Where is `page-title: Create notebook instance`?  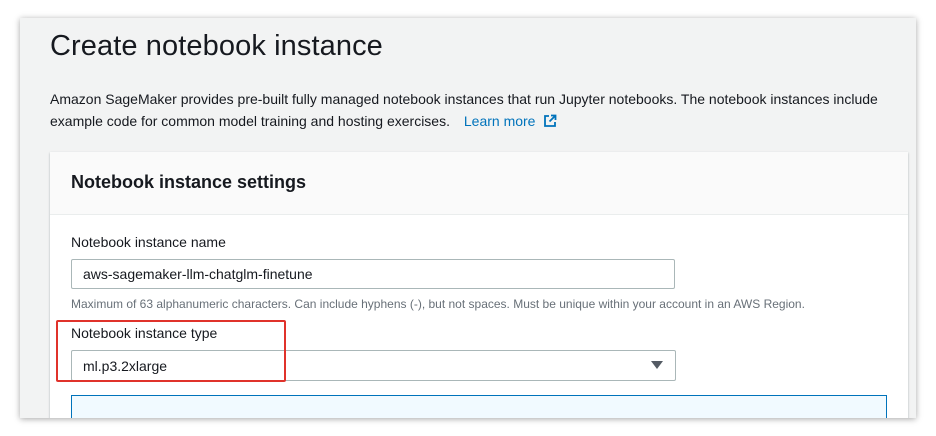 page-title: Create notebook instance is located at coordinates (216, 46).